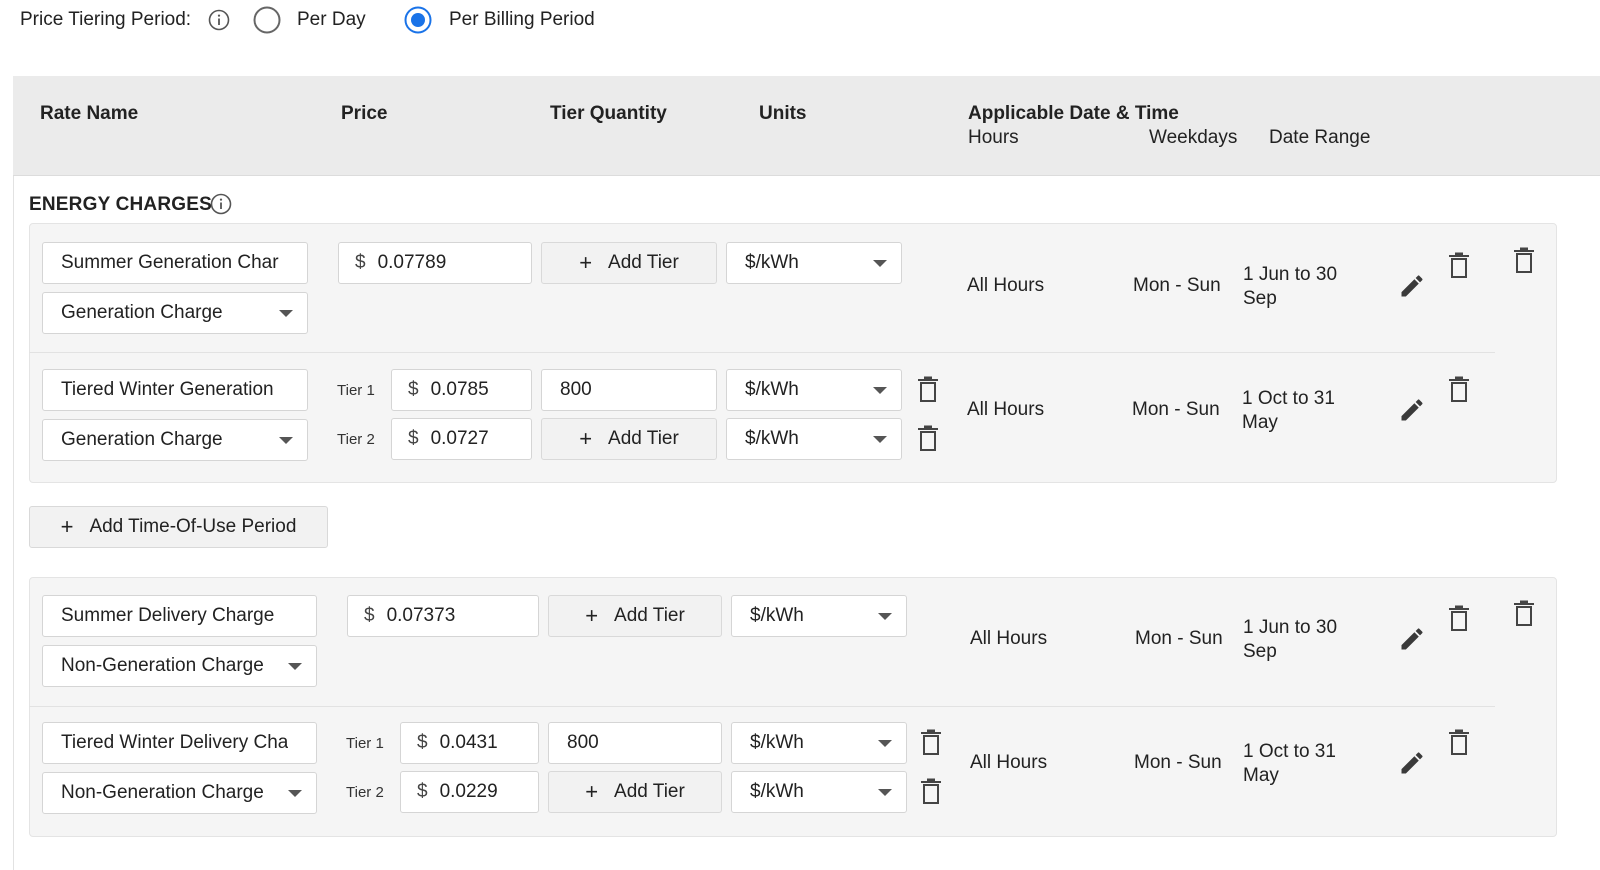  Describe the element at coordinates (1320, 137) in the screenshot. I see `col-date-range: Date Range` at that location.